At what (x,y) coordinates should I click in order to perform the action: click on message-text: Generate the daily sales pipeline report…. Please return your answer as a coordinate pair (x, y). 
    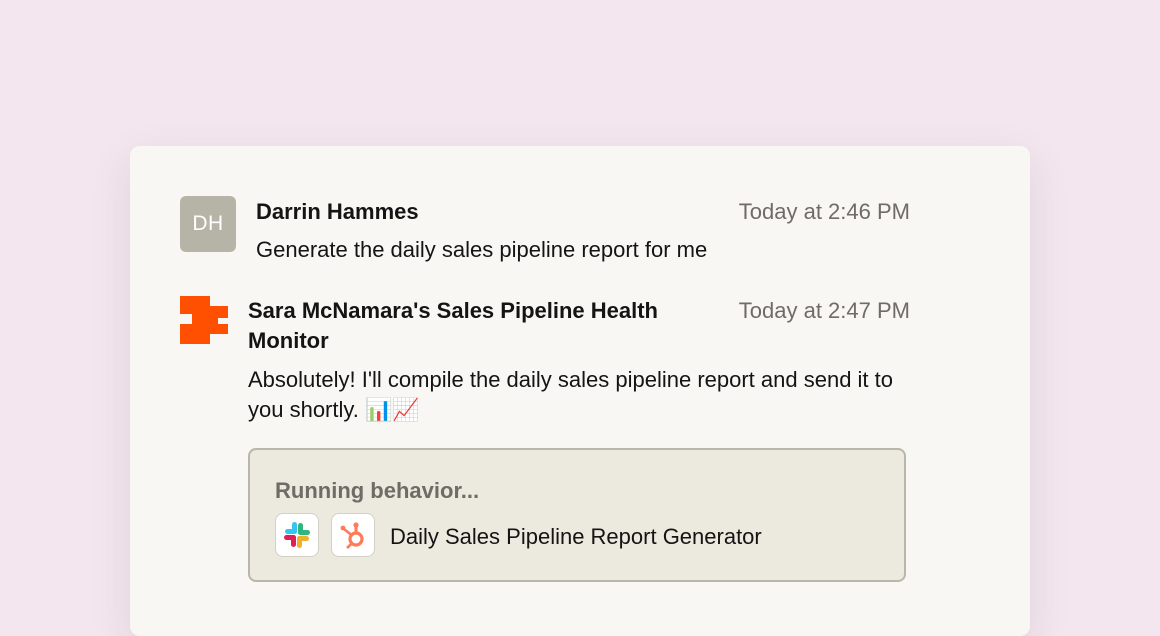
    Looking at the image, I should click on (482, 249).